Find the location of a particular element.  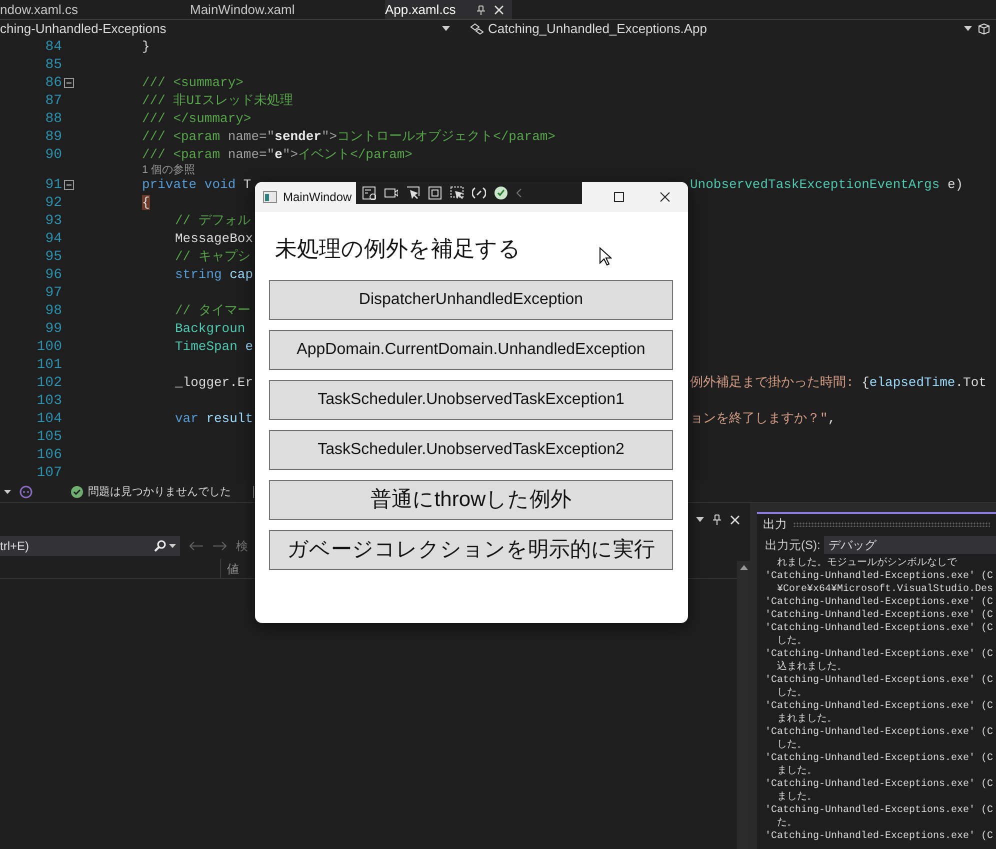

line-number: 98 is located at coordinates (53, 311).